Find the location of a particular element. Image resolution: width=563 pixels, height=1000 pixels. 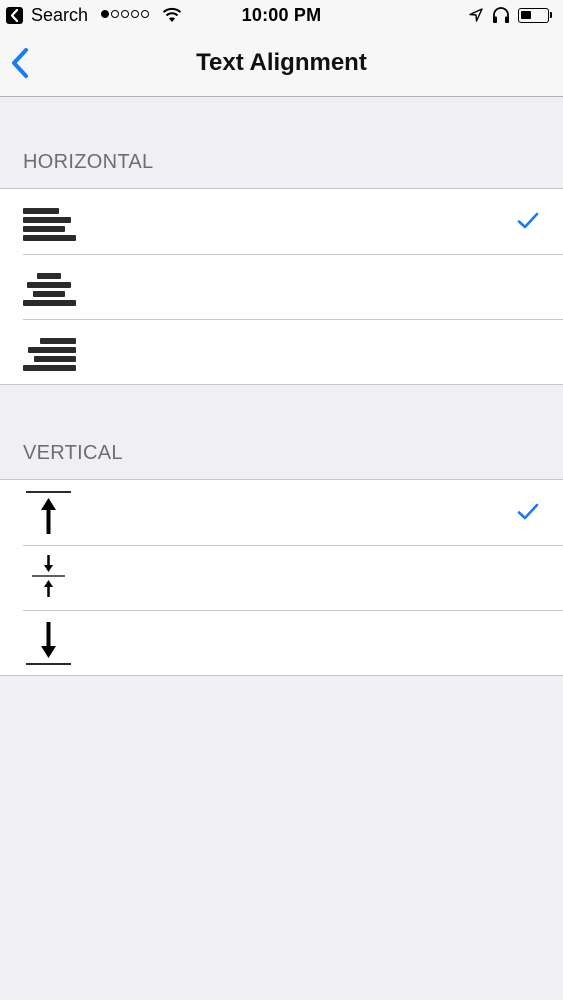

option-align-center is located at coordinates (281, 286).